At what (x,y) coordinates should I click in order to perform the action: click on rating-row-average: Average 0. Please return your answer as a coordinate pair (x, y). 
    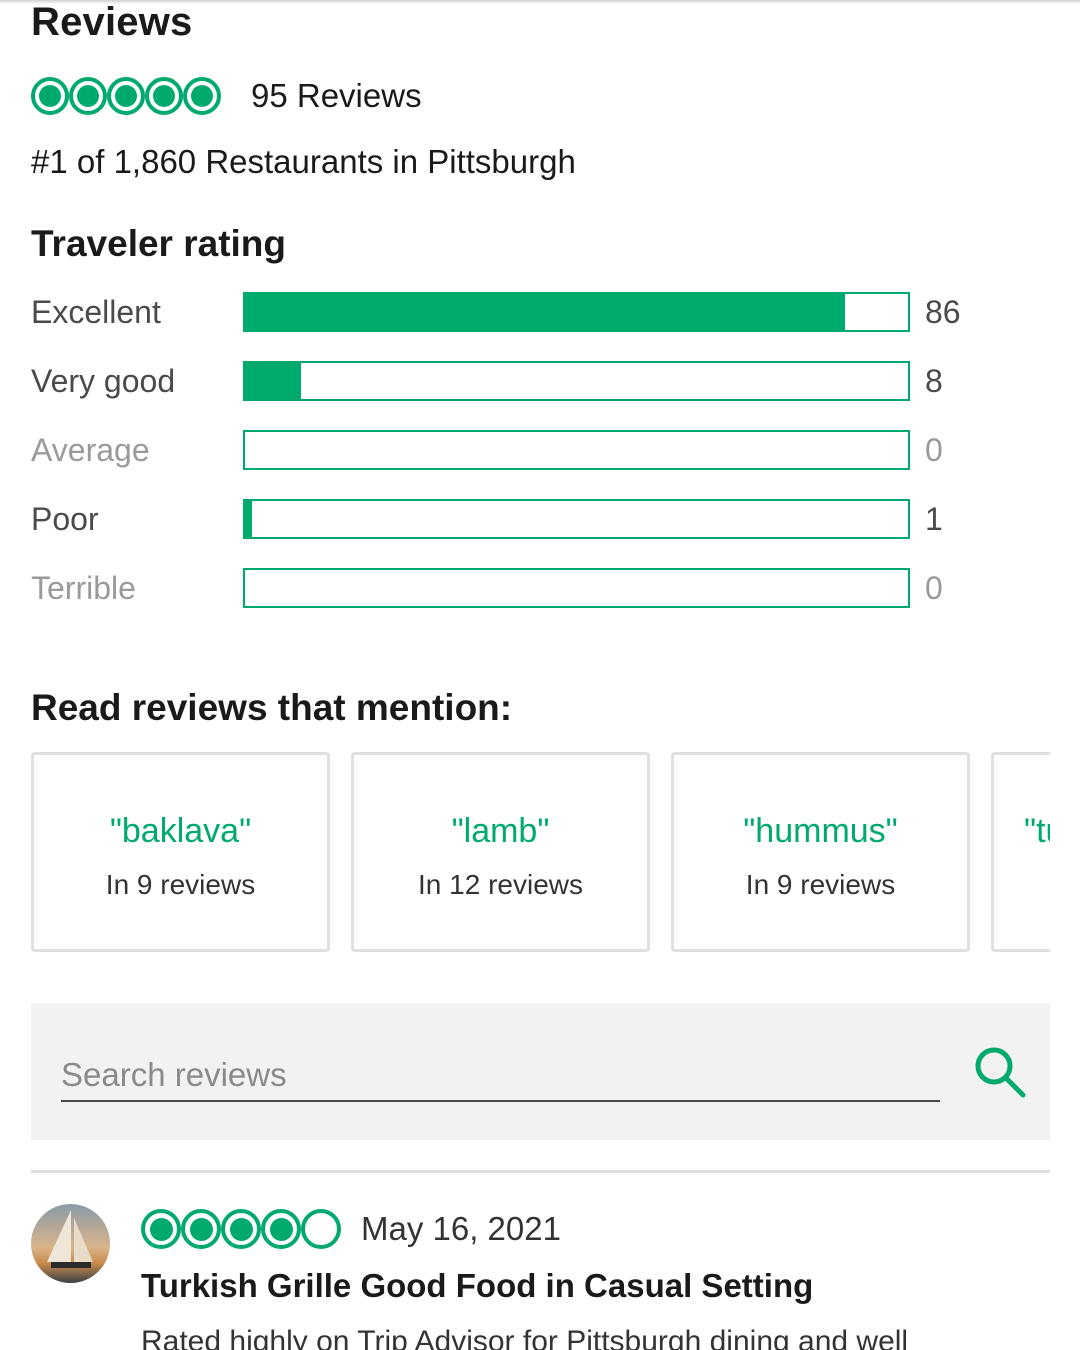
    Looking at the image, I should click on (531, 450).